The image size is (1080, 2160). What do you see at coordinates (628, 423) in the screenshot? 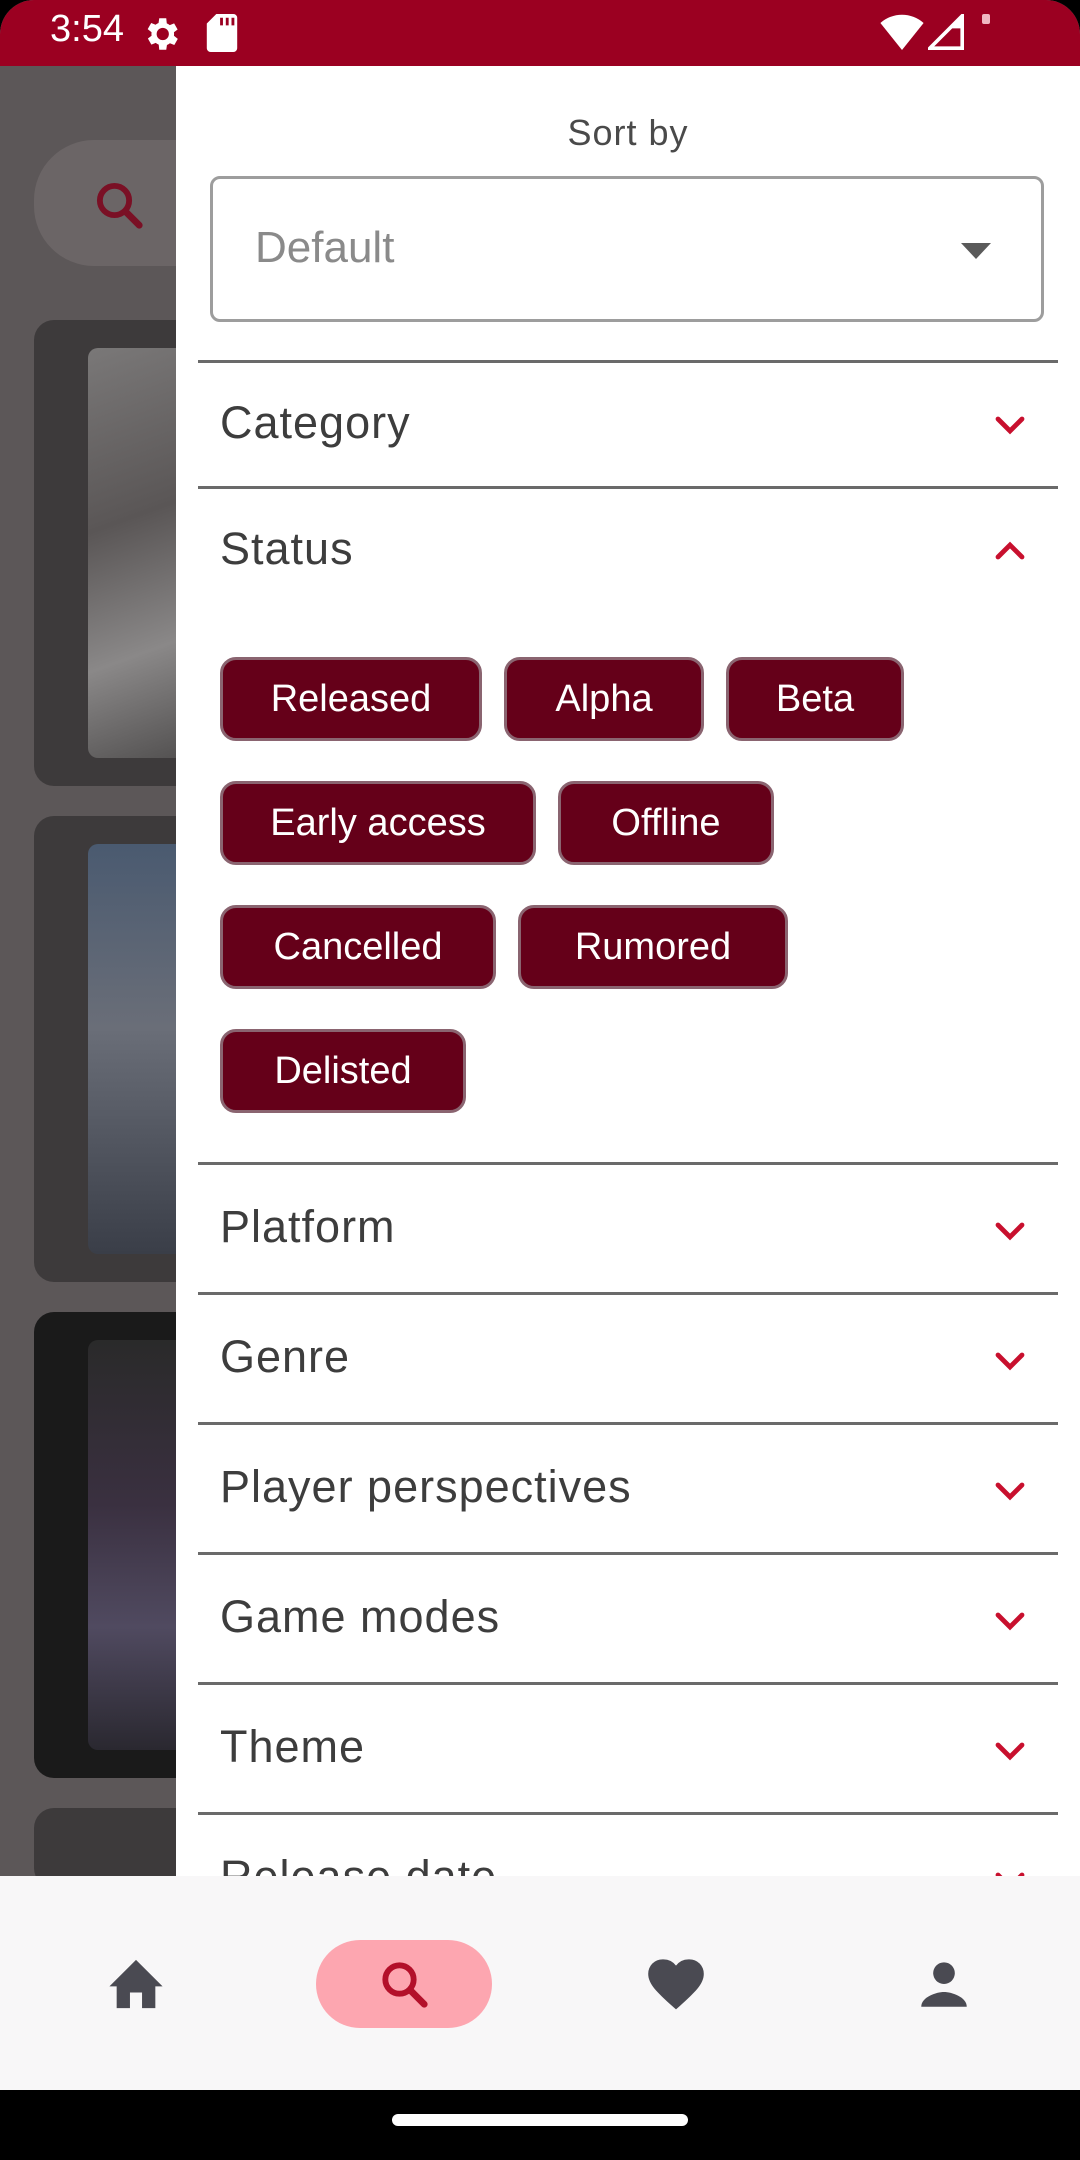
I see `filter-section-category: Category` at bounding box center [628, 423].